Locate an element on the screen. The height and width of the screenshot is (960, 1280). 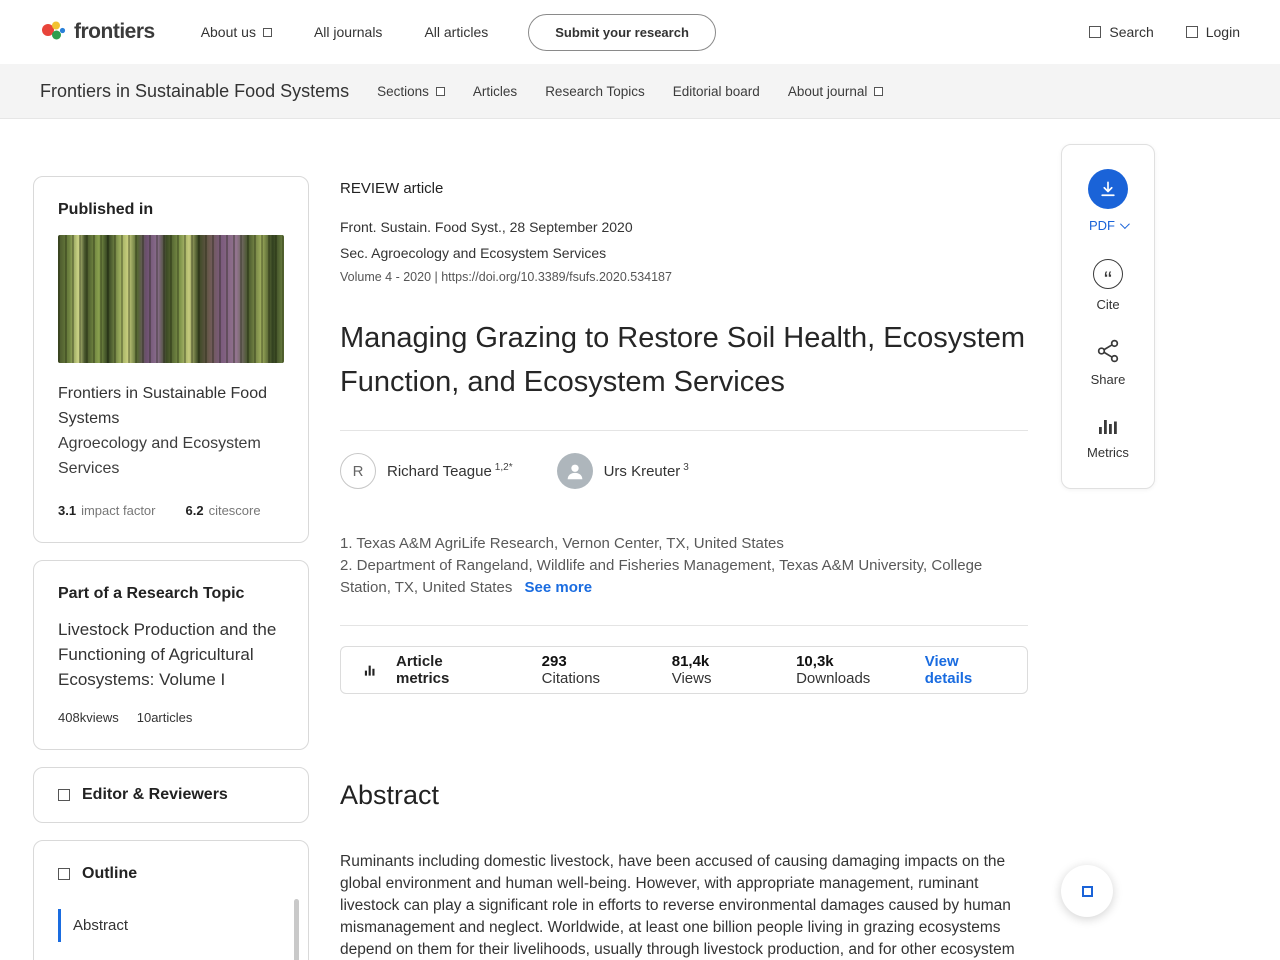
share-label: Share is located at coordinates (1108, 379).